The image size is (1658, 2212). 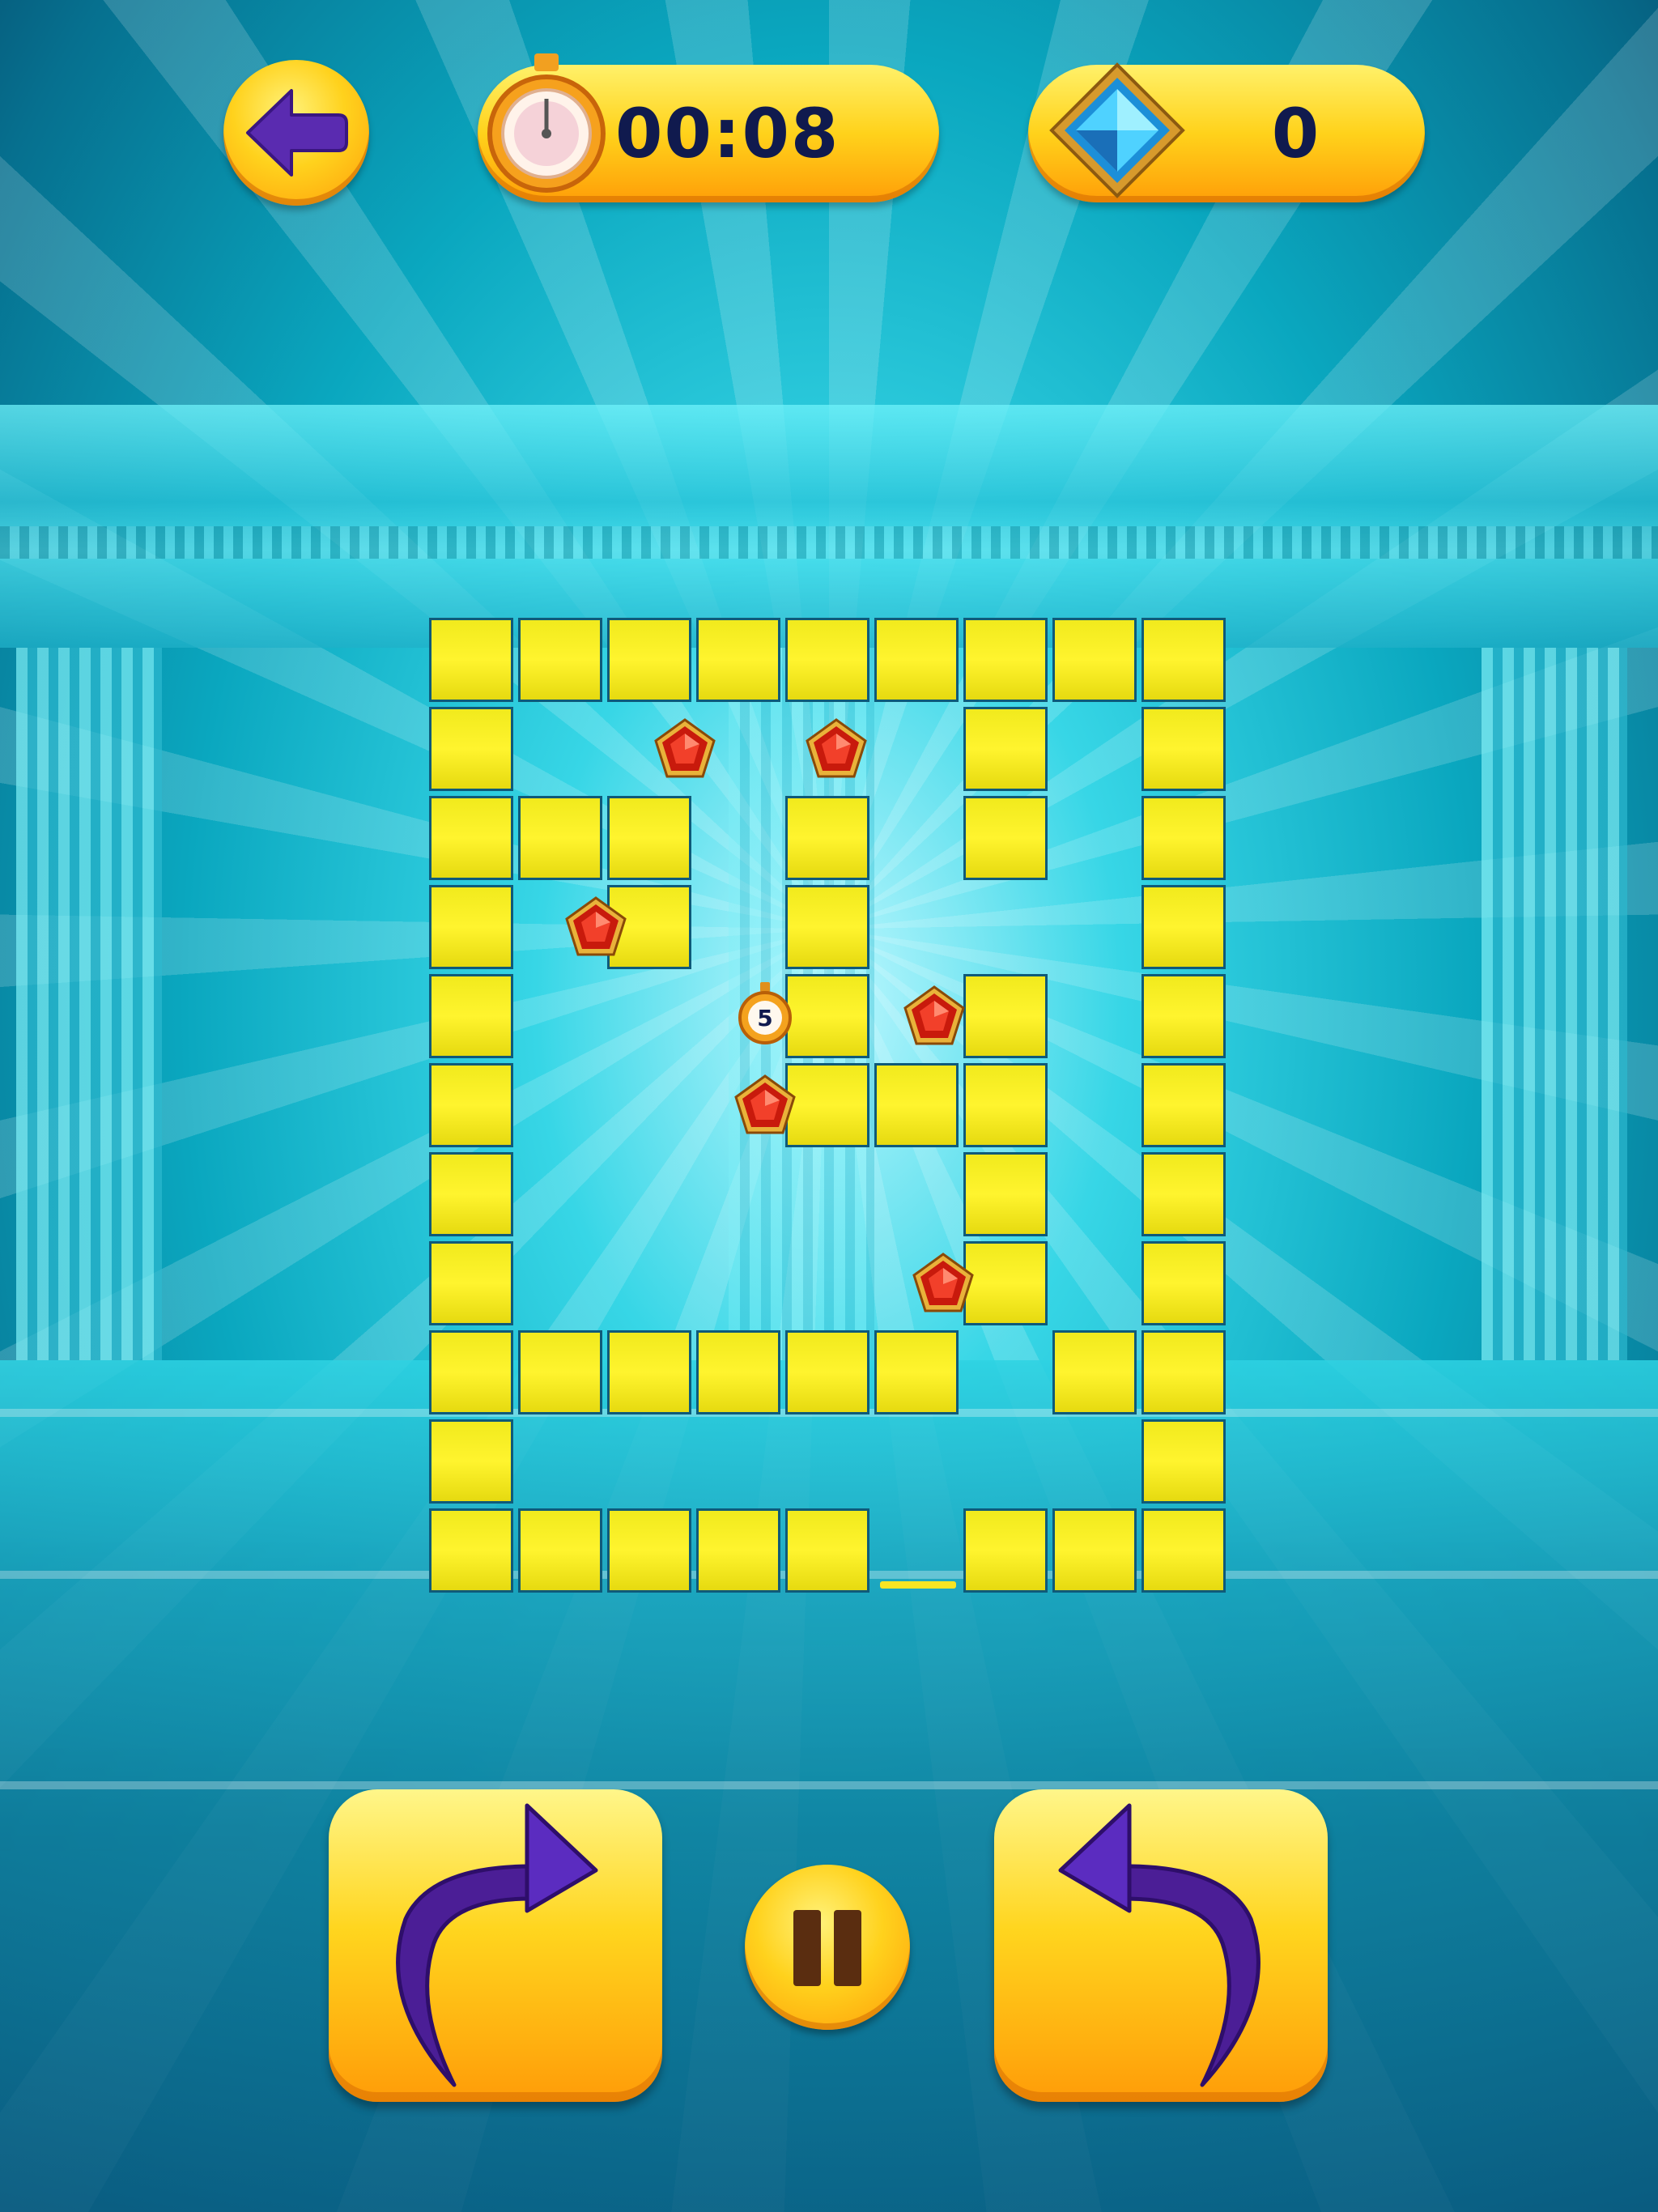 I want to click on stopwatch-icon, so click(x=546, y=123).